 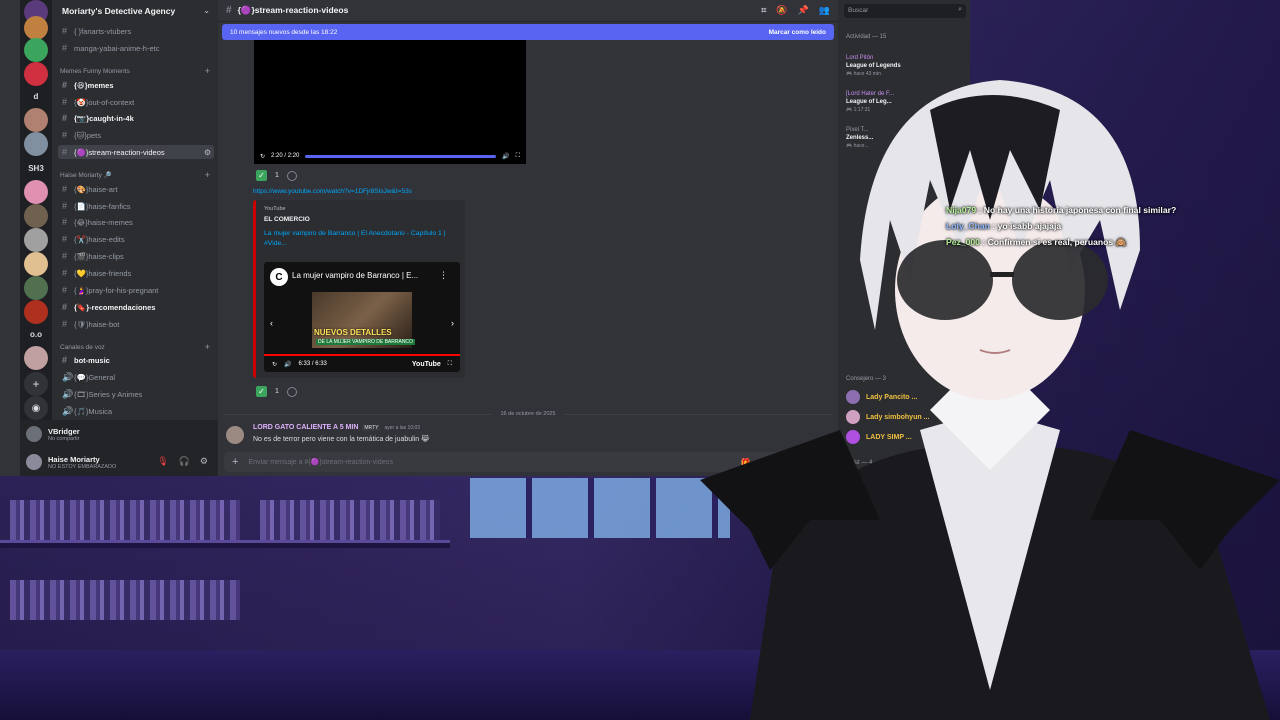 I want to click on embed-author: EL COMERCIO, so click(x=360, y=219).